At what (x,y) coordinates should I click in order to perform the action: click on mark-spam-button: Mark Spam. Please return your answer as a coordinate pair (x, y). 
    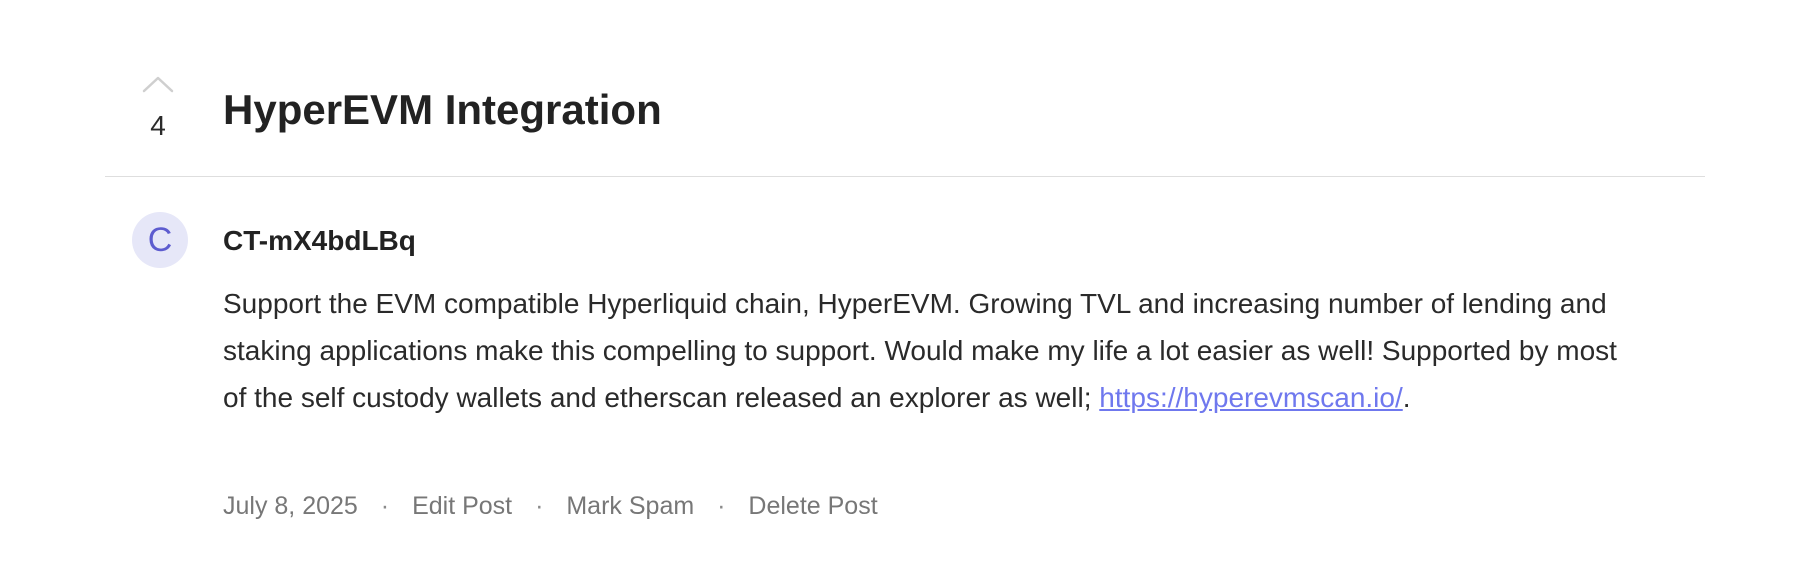
    Looking at the image, I should click on (630, 506).